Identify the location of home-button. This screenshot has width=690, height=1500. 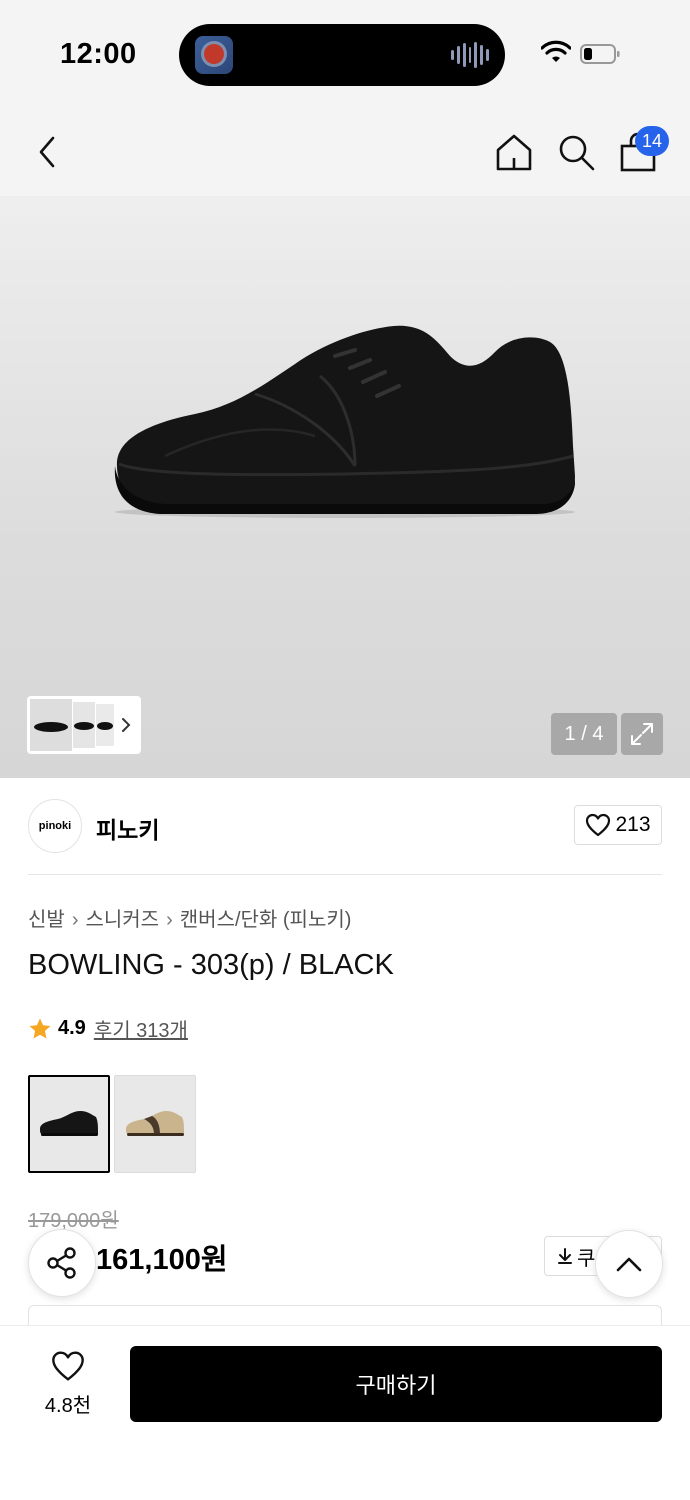
(514, 152).